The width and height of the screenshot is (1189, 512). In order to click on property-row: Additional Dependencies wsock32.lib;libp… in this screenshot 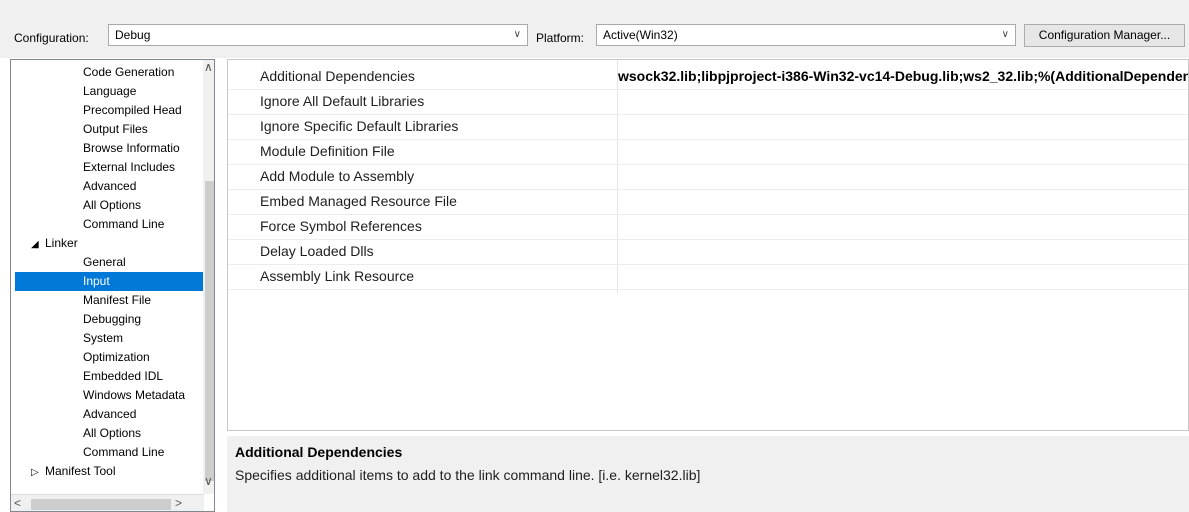, I will do `click(708, 77)`.